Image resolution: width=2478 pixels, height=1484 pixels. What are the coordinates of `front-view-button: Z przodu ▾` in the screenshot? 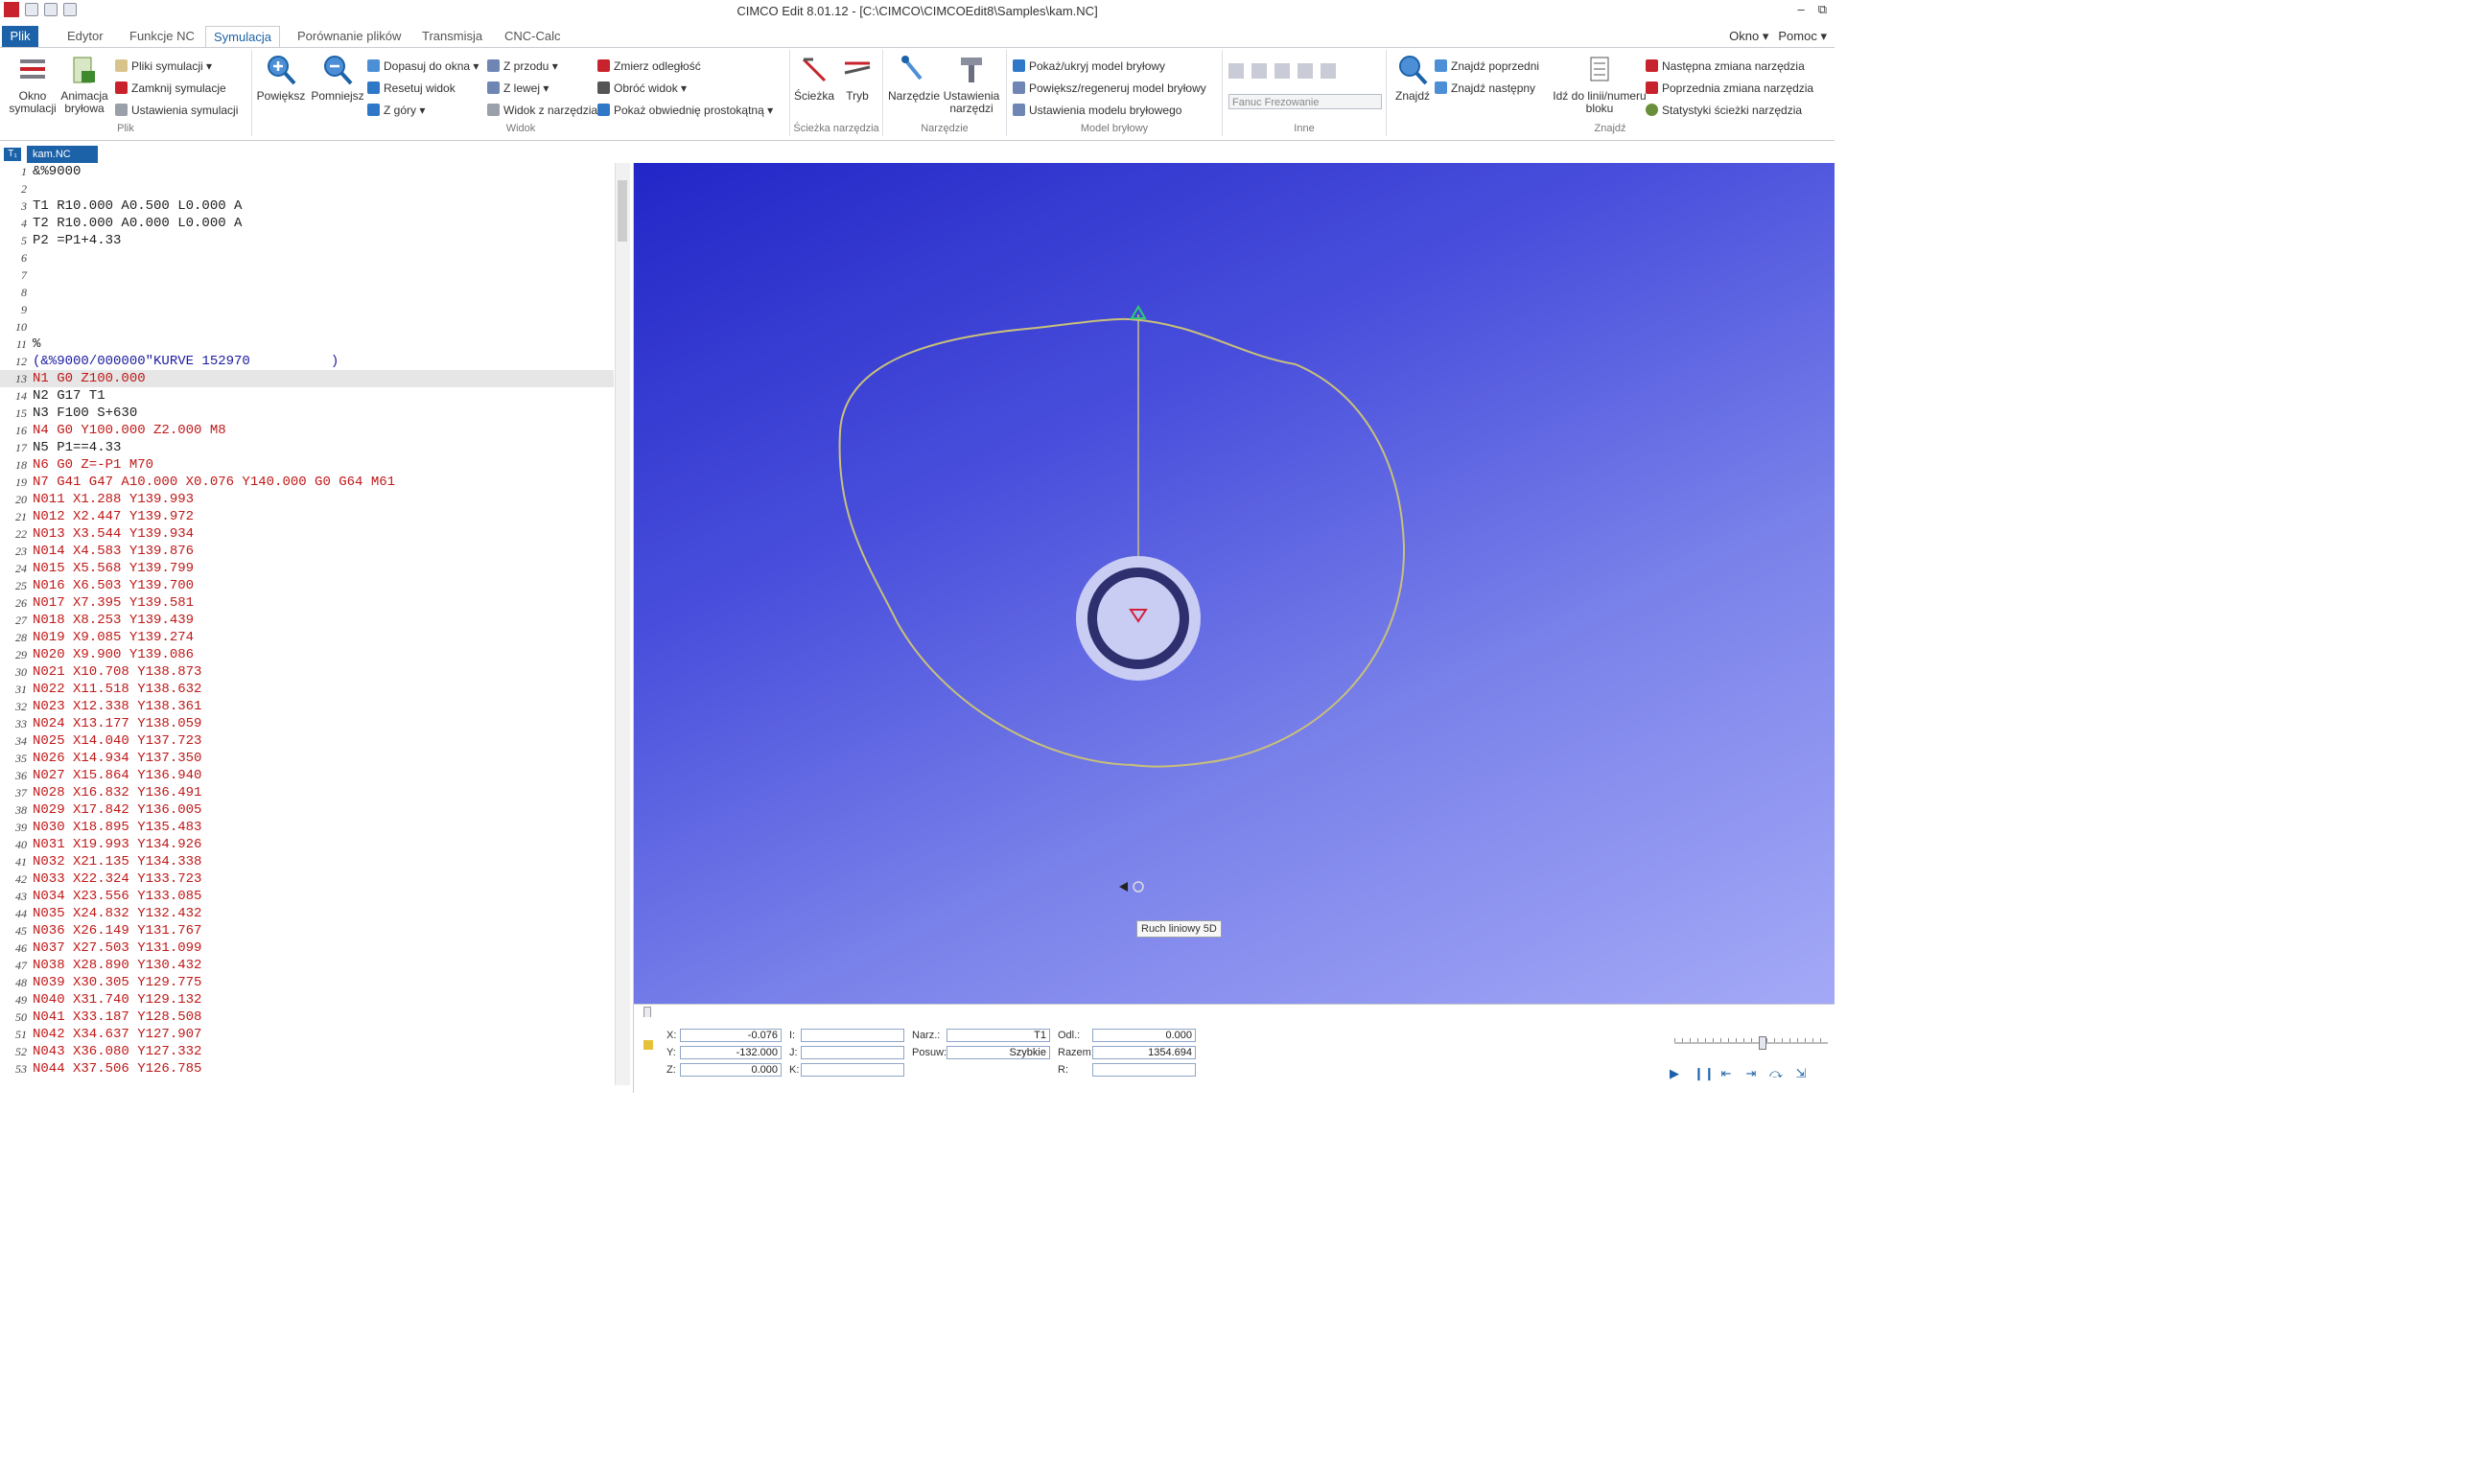 It's located at (522, 67).